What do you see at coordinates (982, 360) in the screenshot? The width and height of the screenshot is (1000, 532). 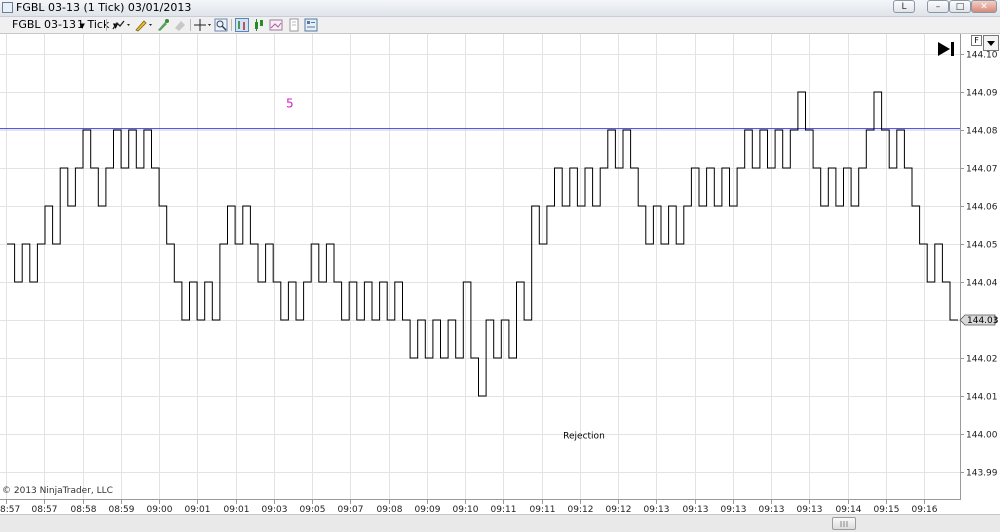 I see `y-tick-label: 144.02` at bounding box center [982, 360].